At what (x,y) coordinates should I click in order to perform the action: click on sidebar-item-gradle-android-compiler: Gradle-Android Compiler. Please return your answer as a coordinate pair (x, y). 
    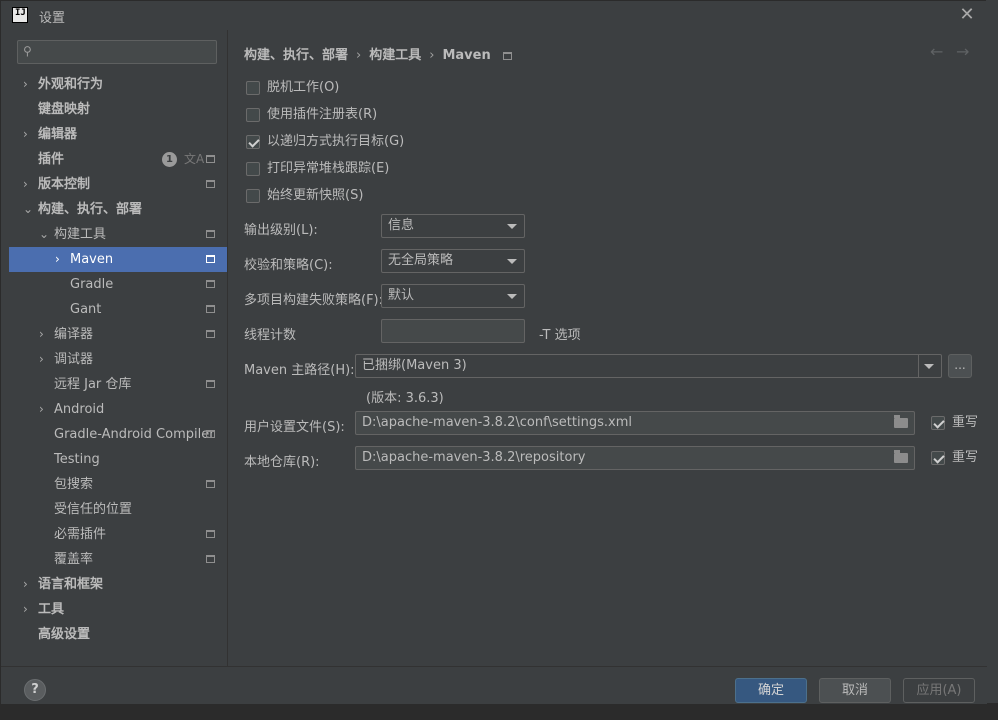
    Looking at the image, I should click on (118, 434).